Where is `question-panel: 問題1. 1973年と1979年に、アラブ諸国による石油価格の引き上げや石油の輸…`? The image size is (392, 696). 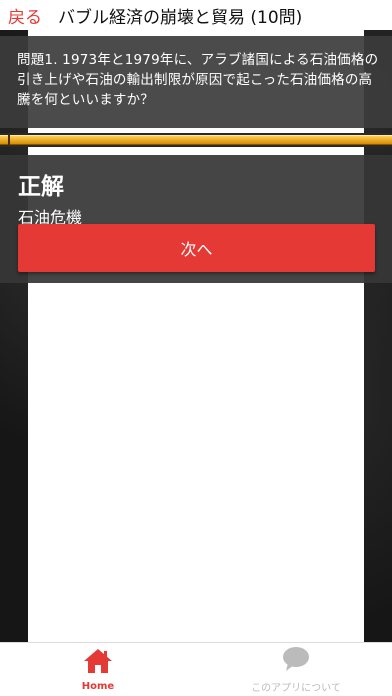
question-panel: 問題1. 1973年と1979年に、アラブ諸国による石油価格の引き上げや石油の輸… is located at coordinates (196, 82).